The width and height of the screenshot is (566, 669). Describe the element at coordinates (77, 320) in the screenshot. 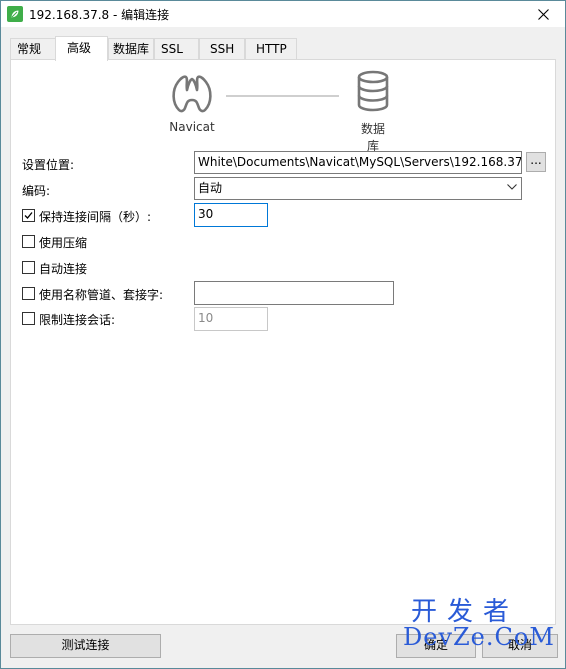

I see `limit-sessions-label: 限制连接会话:` at that location.